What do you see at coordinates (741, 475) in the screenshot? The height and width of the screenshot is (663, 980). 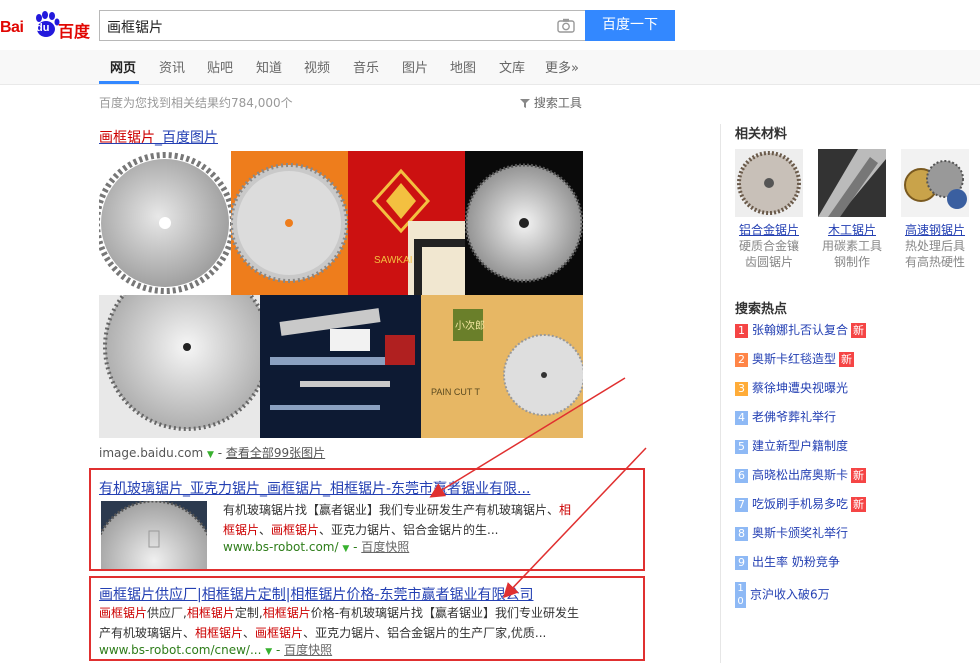 I see `hot-rank-badge: 6` at bounding box center [741, 475].